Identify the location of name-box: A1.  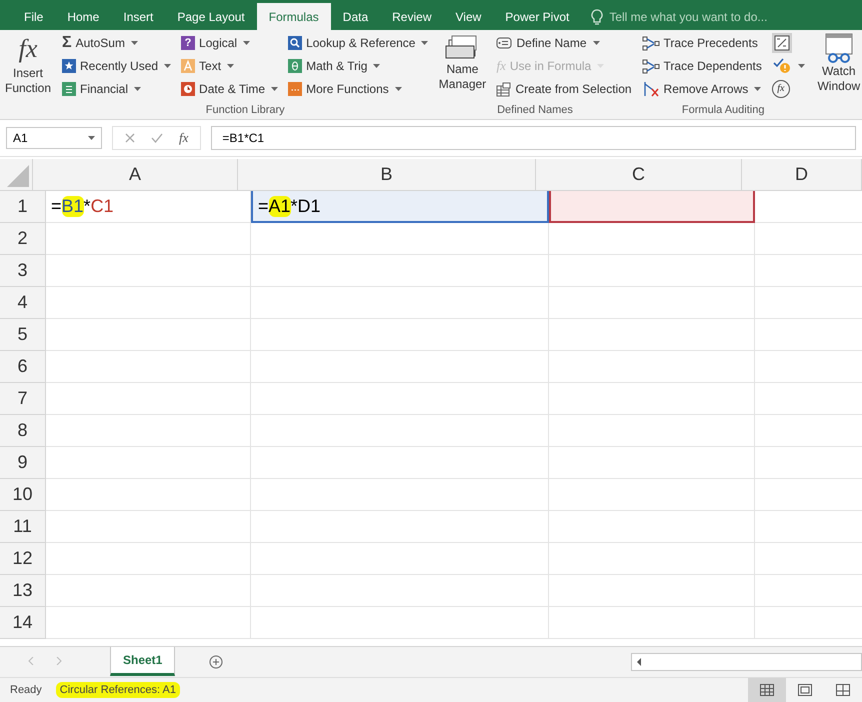
(54, 138).